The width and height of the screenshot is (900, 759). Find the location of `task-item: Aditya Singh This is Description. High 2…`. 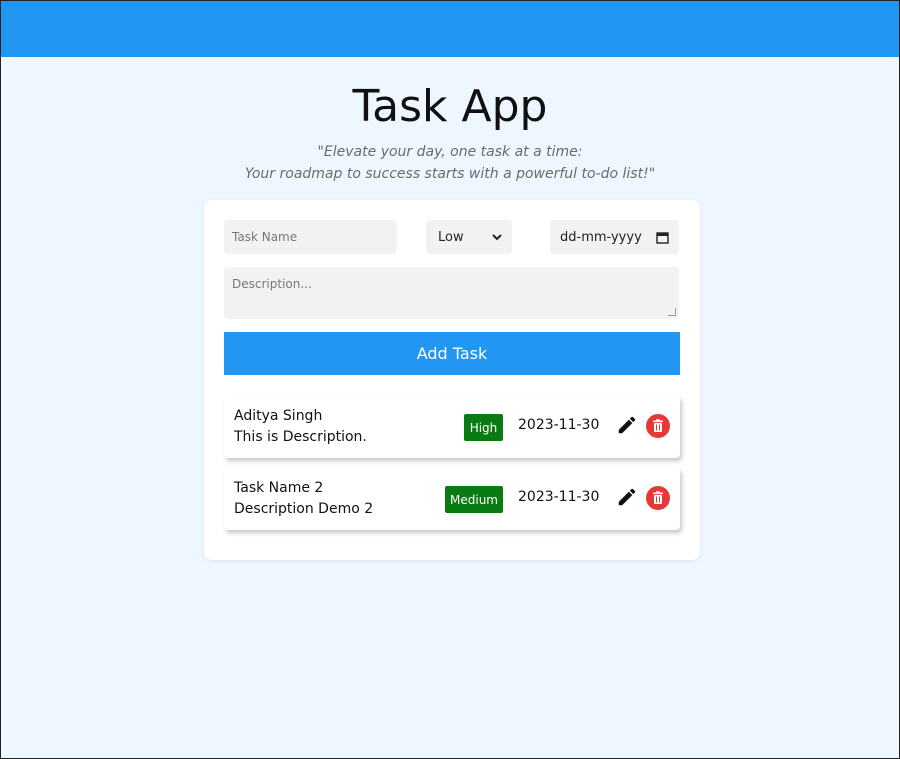

task-item: Aditya Singh This is Description. High 2… is located at coordinates (452, 427).